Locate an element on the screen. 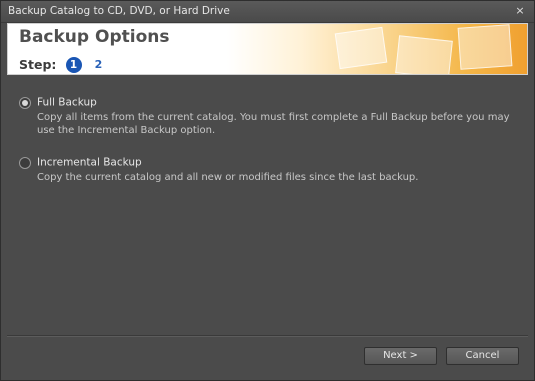 The width and height of the screenshot is (535, 381). incremental-backup-radio is located at coordinates (25, 162).